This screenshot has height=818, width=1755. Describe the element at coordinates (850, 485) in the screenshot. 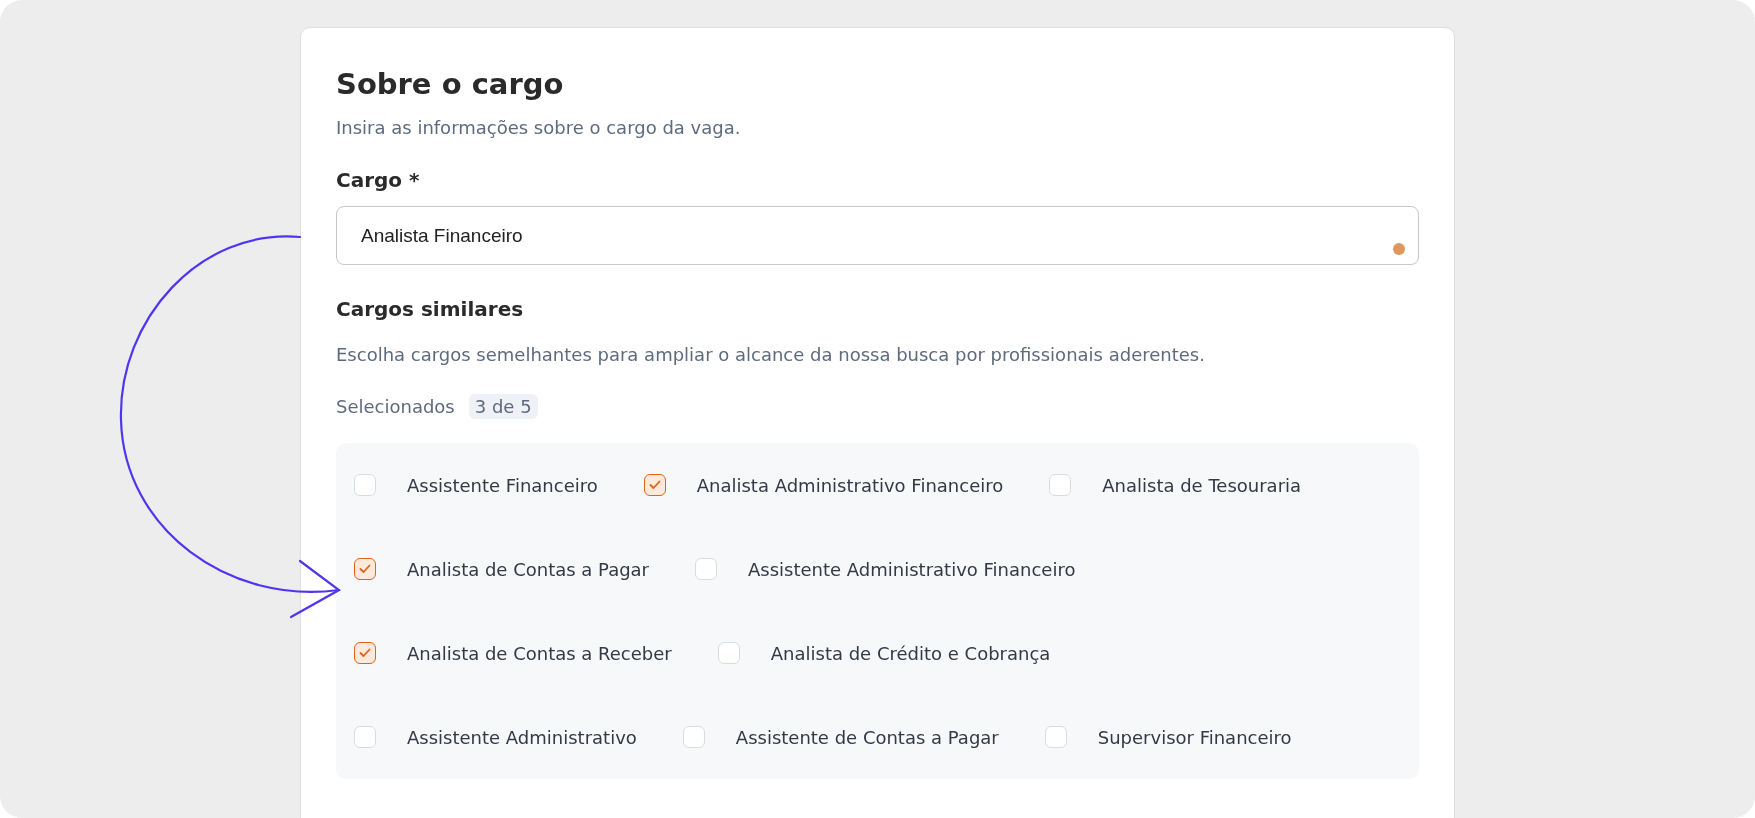

I see `option-label: Analista Administrativo Financeiro` at that location.